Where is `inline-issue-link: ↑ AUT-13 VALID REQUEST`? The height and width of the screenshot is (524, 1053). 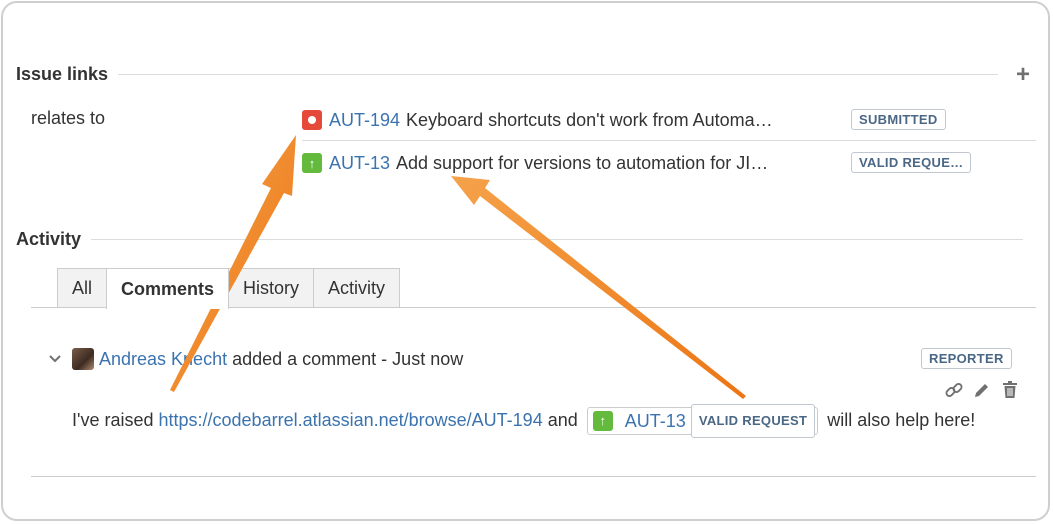
inline-issue-link: ↑ AUT-13 VALID REQUEST is located at coordinates (702, 421).